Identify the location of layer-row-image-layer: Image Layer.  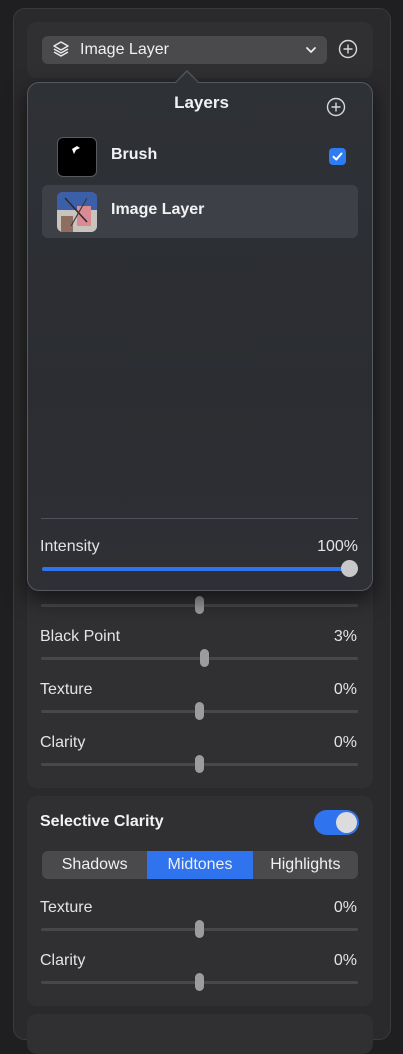
(200, 211).